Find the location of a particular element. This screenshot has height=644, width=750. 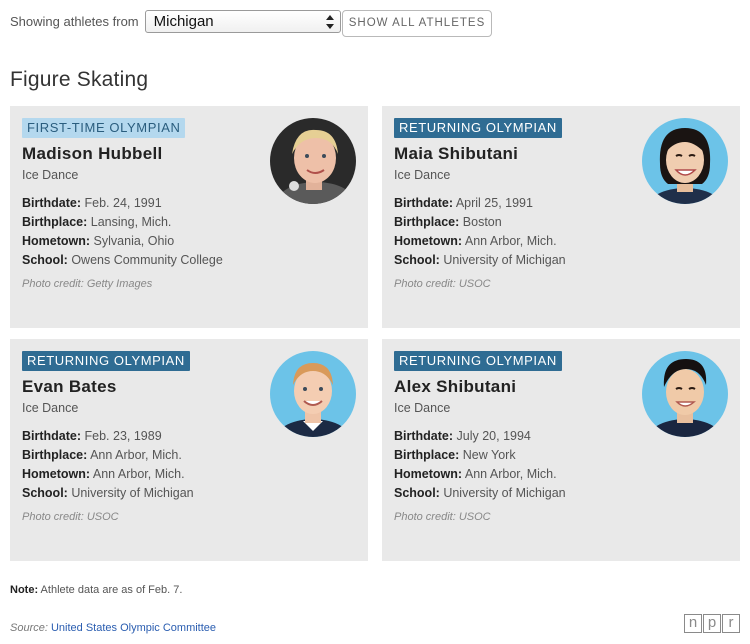

birthdate-value: Feb. 24, 1991 is located at coordinates (123, 203).